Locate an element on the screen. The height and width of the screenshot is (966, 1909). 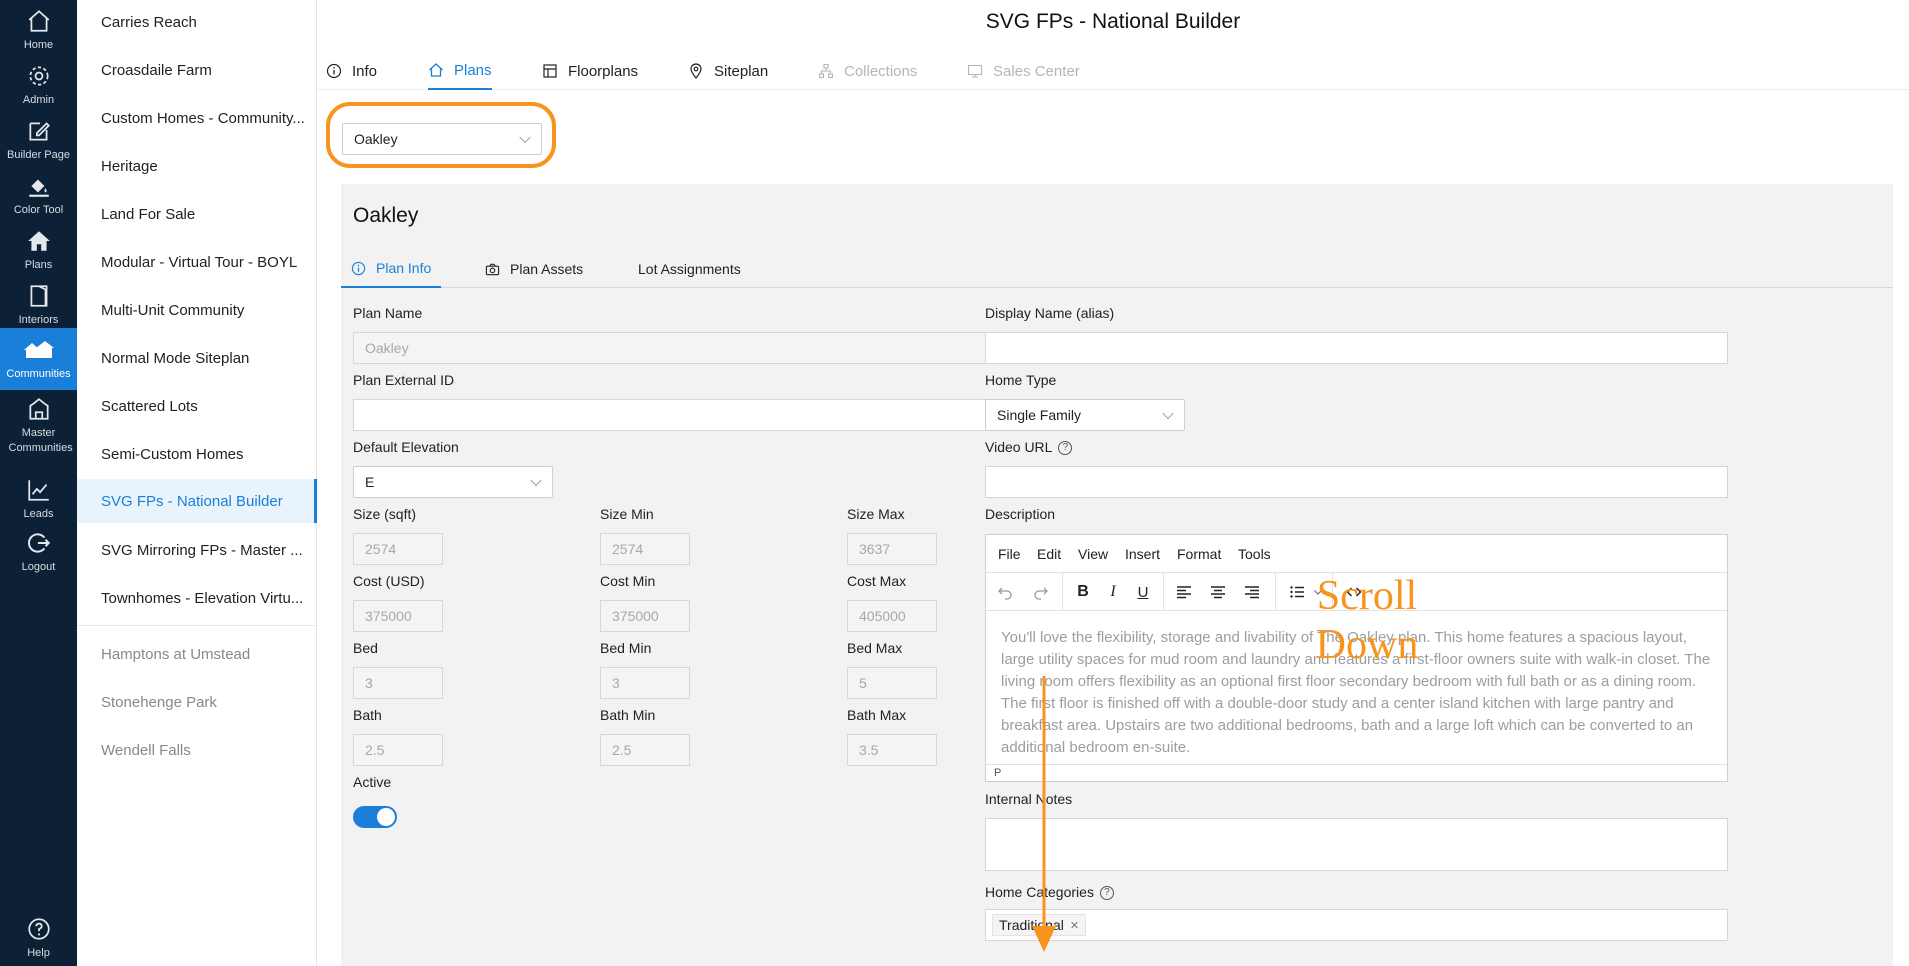
help-icon is located at coordinates (38, 929).